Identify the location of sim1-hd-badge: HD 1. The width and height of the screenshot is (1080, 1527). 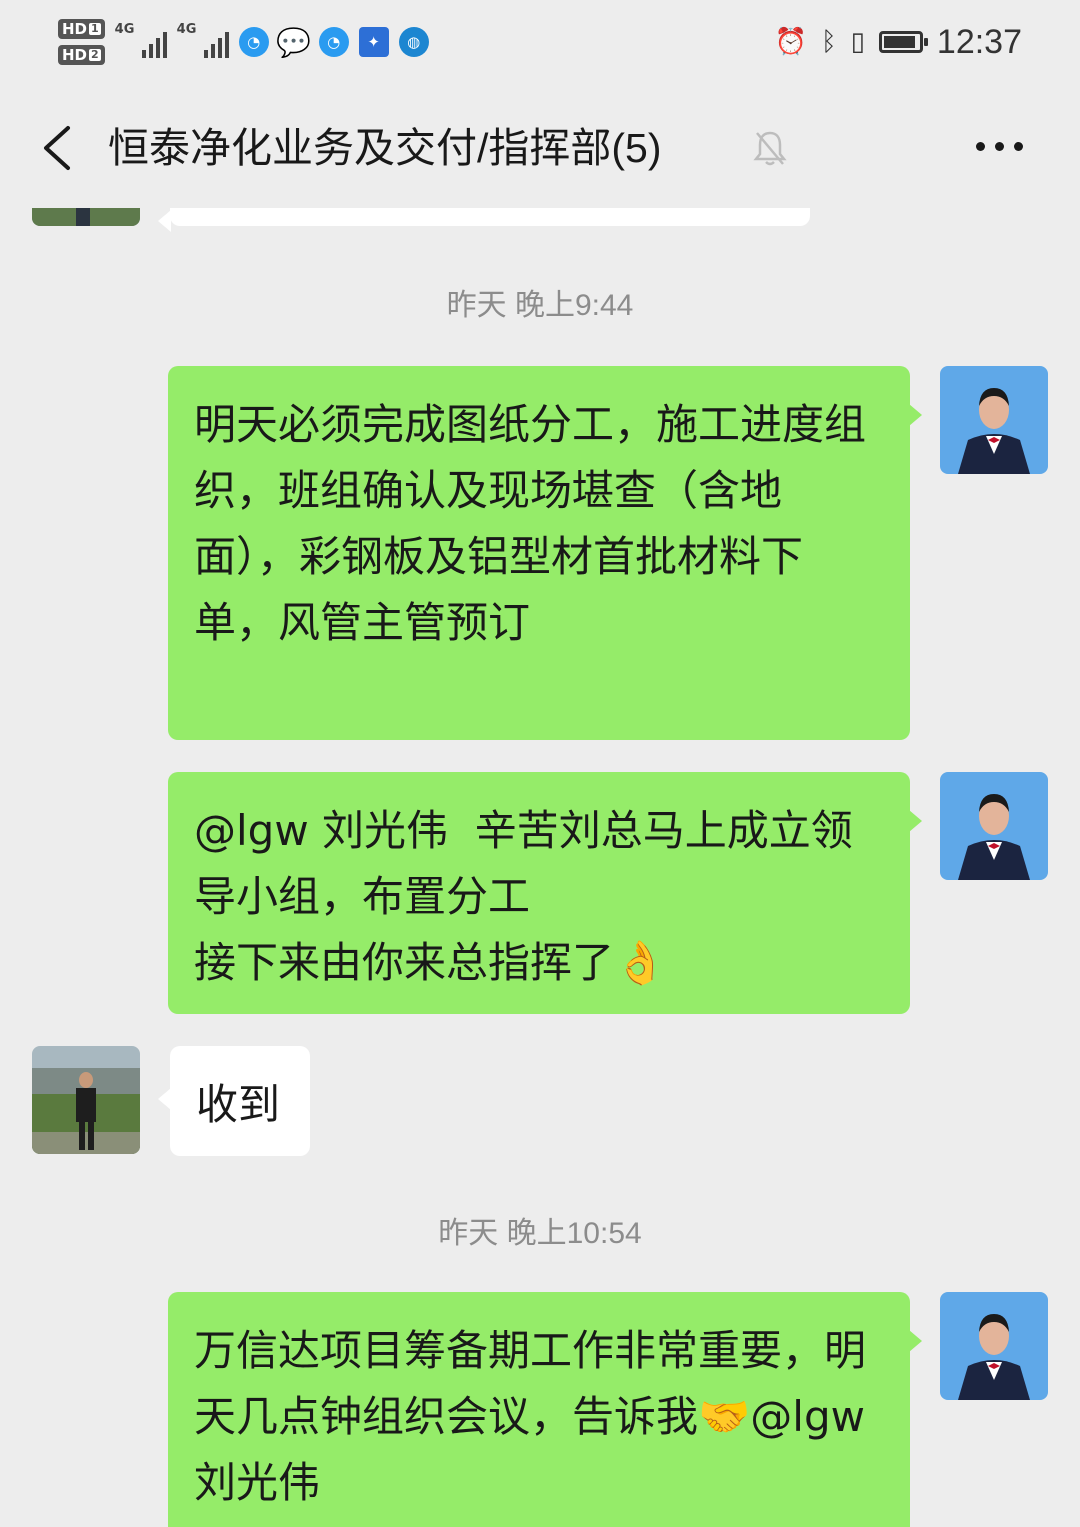
(81, 29).